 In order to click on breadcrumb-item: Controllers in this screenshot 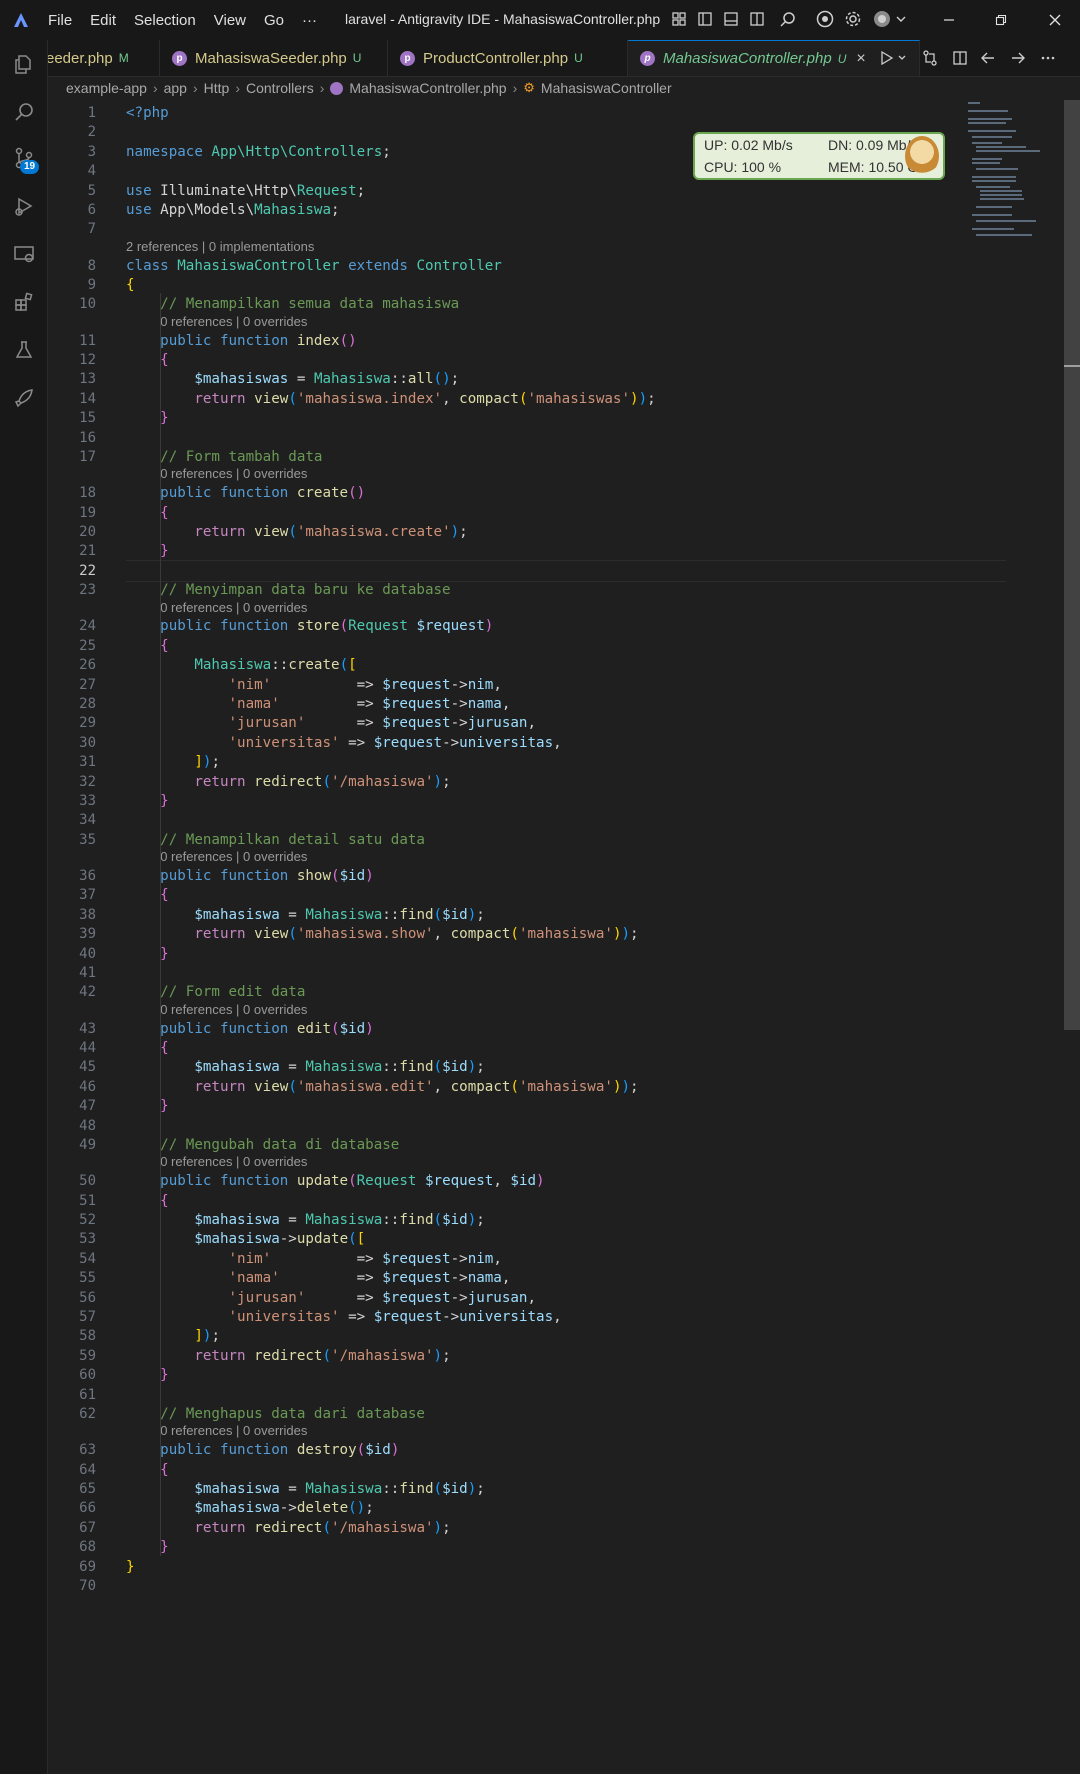, I will do `click(280, 88)`.